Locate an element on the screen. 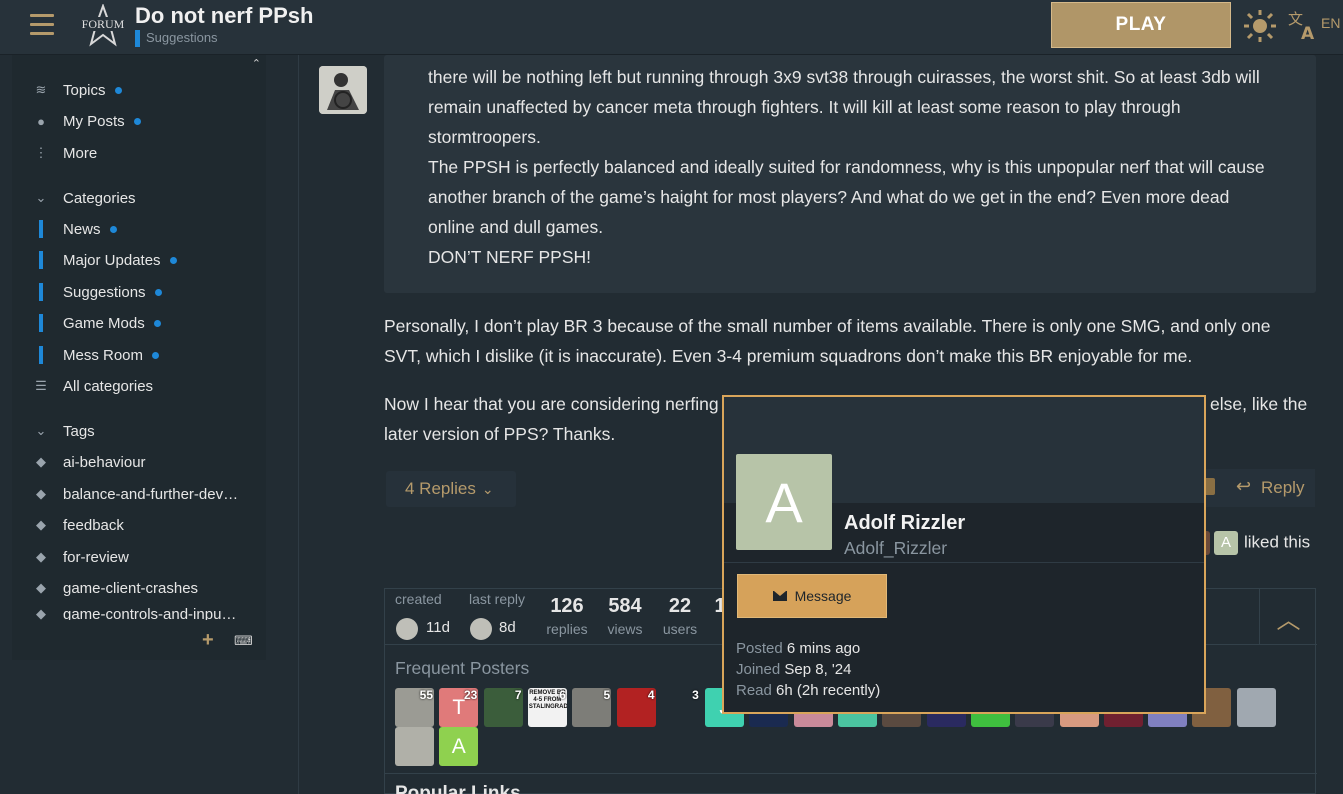  sidebar-item-label: News is located at coordinates (82, 229).